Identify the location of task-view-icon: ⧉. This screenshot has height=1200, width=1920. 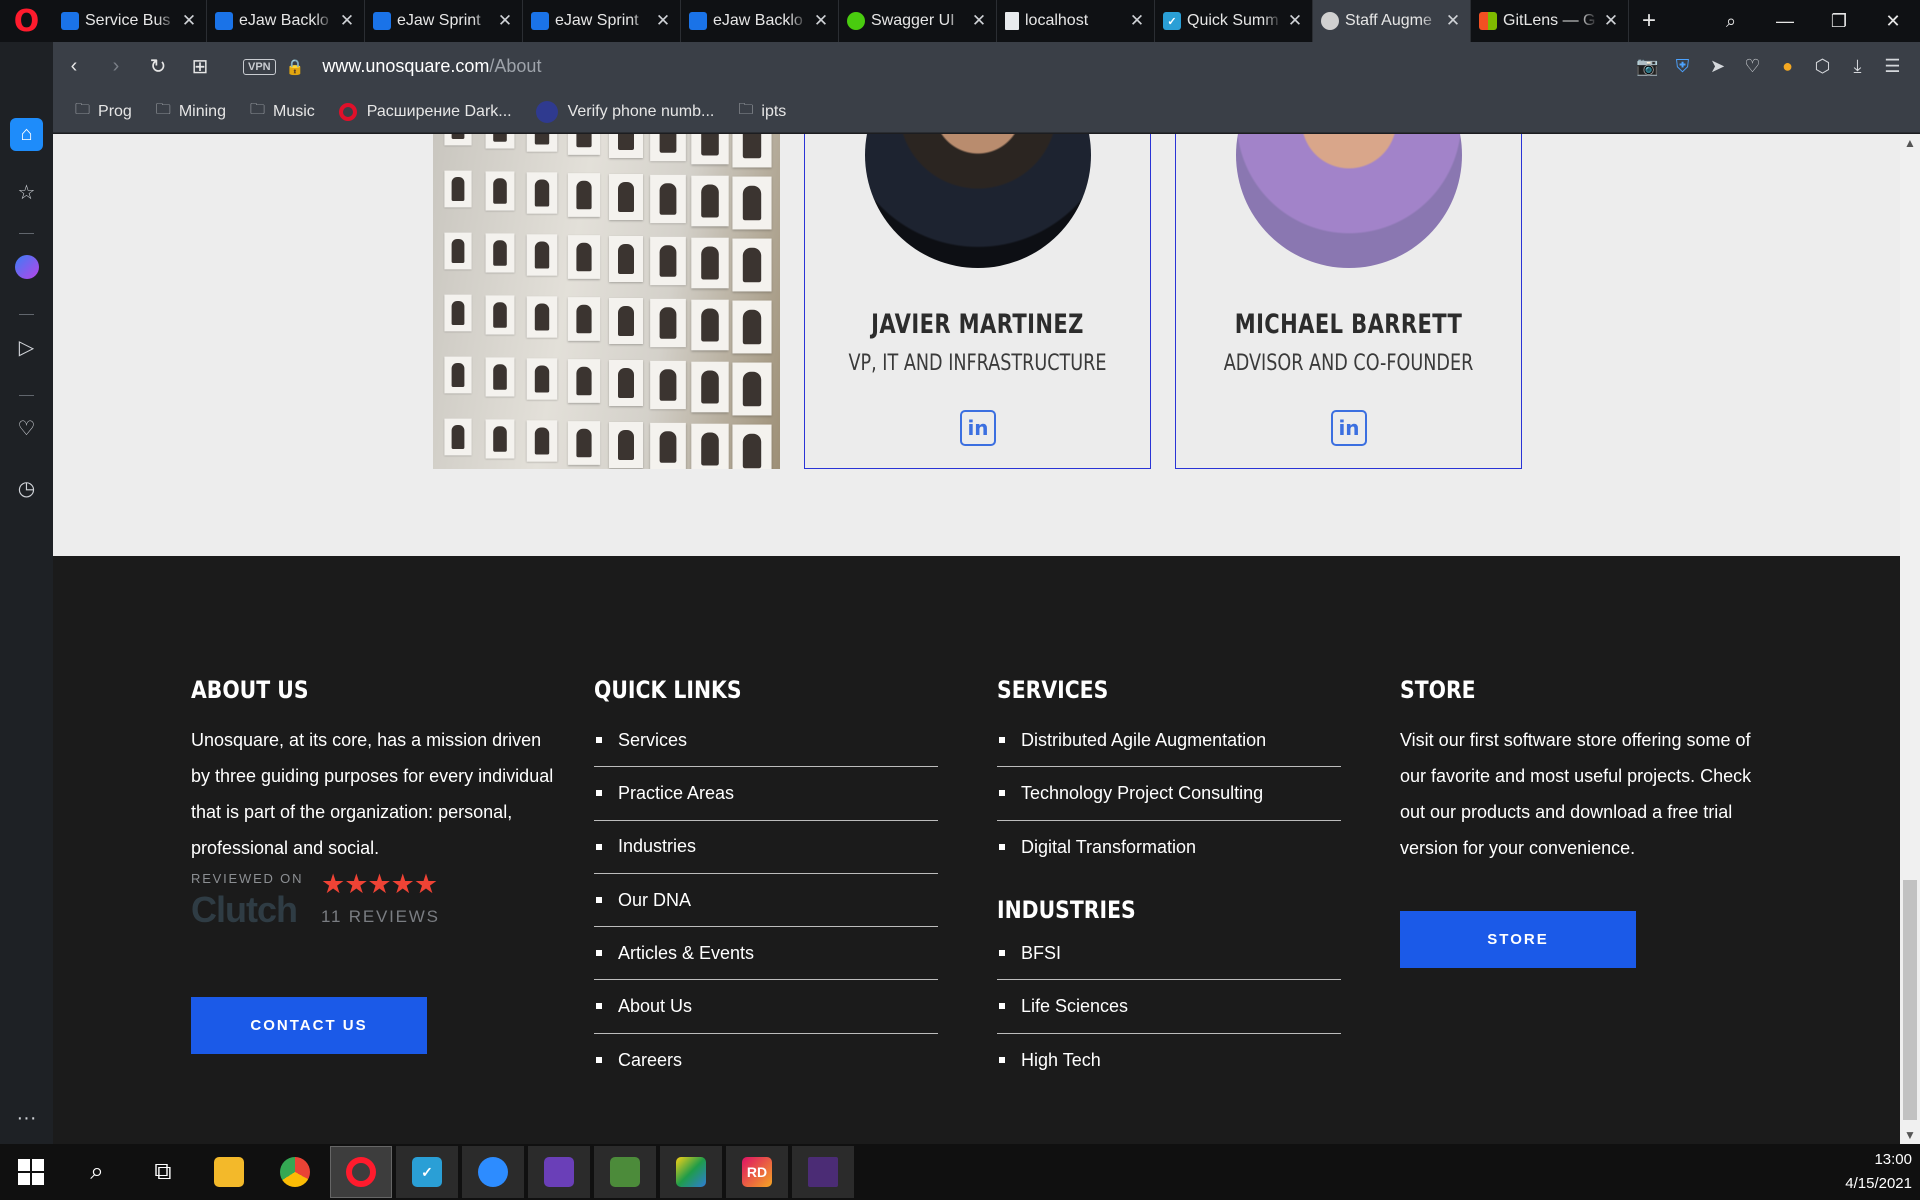
(163, 1172).